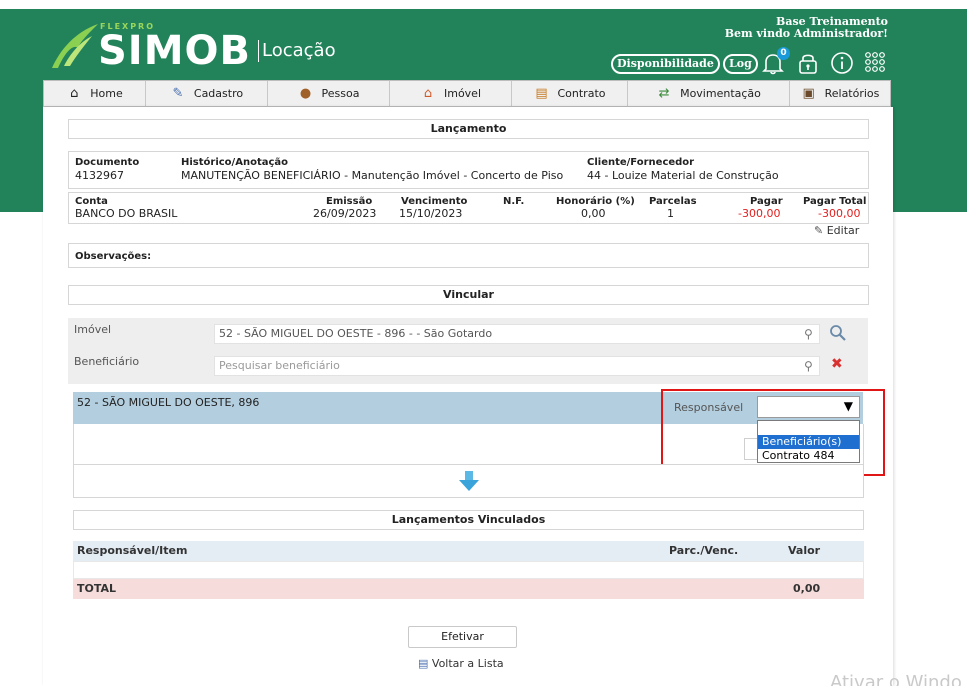 The image size is (967, 686). What do you see at coordinates (806, 33) in the screenshot?
I see `welcome-text: Bem vindo Administrador!` at bounding box center [806, 33].